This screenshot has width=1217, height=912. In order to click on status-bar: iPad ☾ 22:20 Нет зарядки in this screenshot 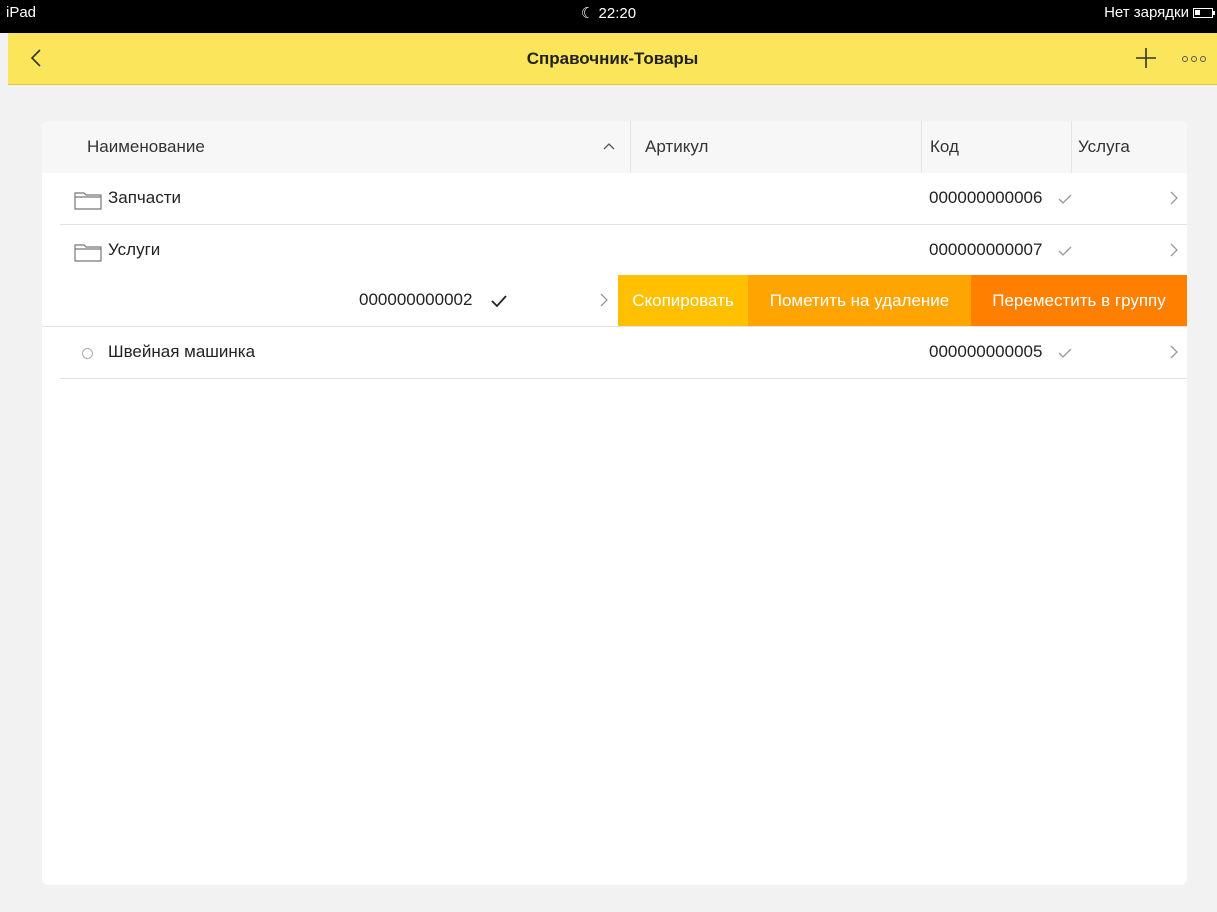, I will do `click(608, 16)`.